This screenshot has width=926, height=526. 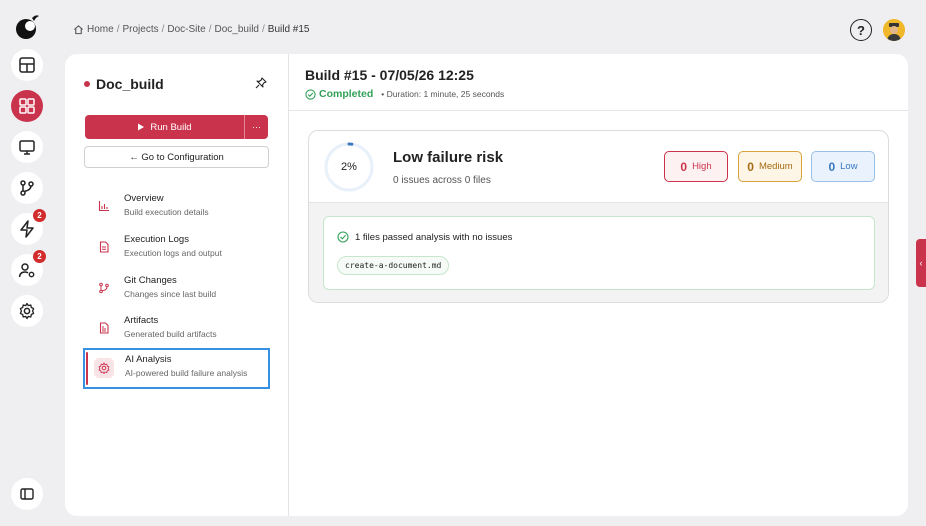 What do you see at coordinates (170, 294) in the screenshot?
I see `nav-item-subtitle: Changes since last build` at bounding box center [170, 294].